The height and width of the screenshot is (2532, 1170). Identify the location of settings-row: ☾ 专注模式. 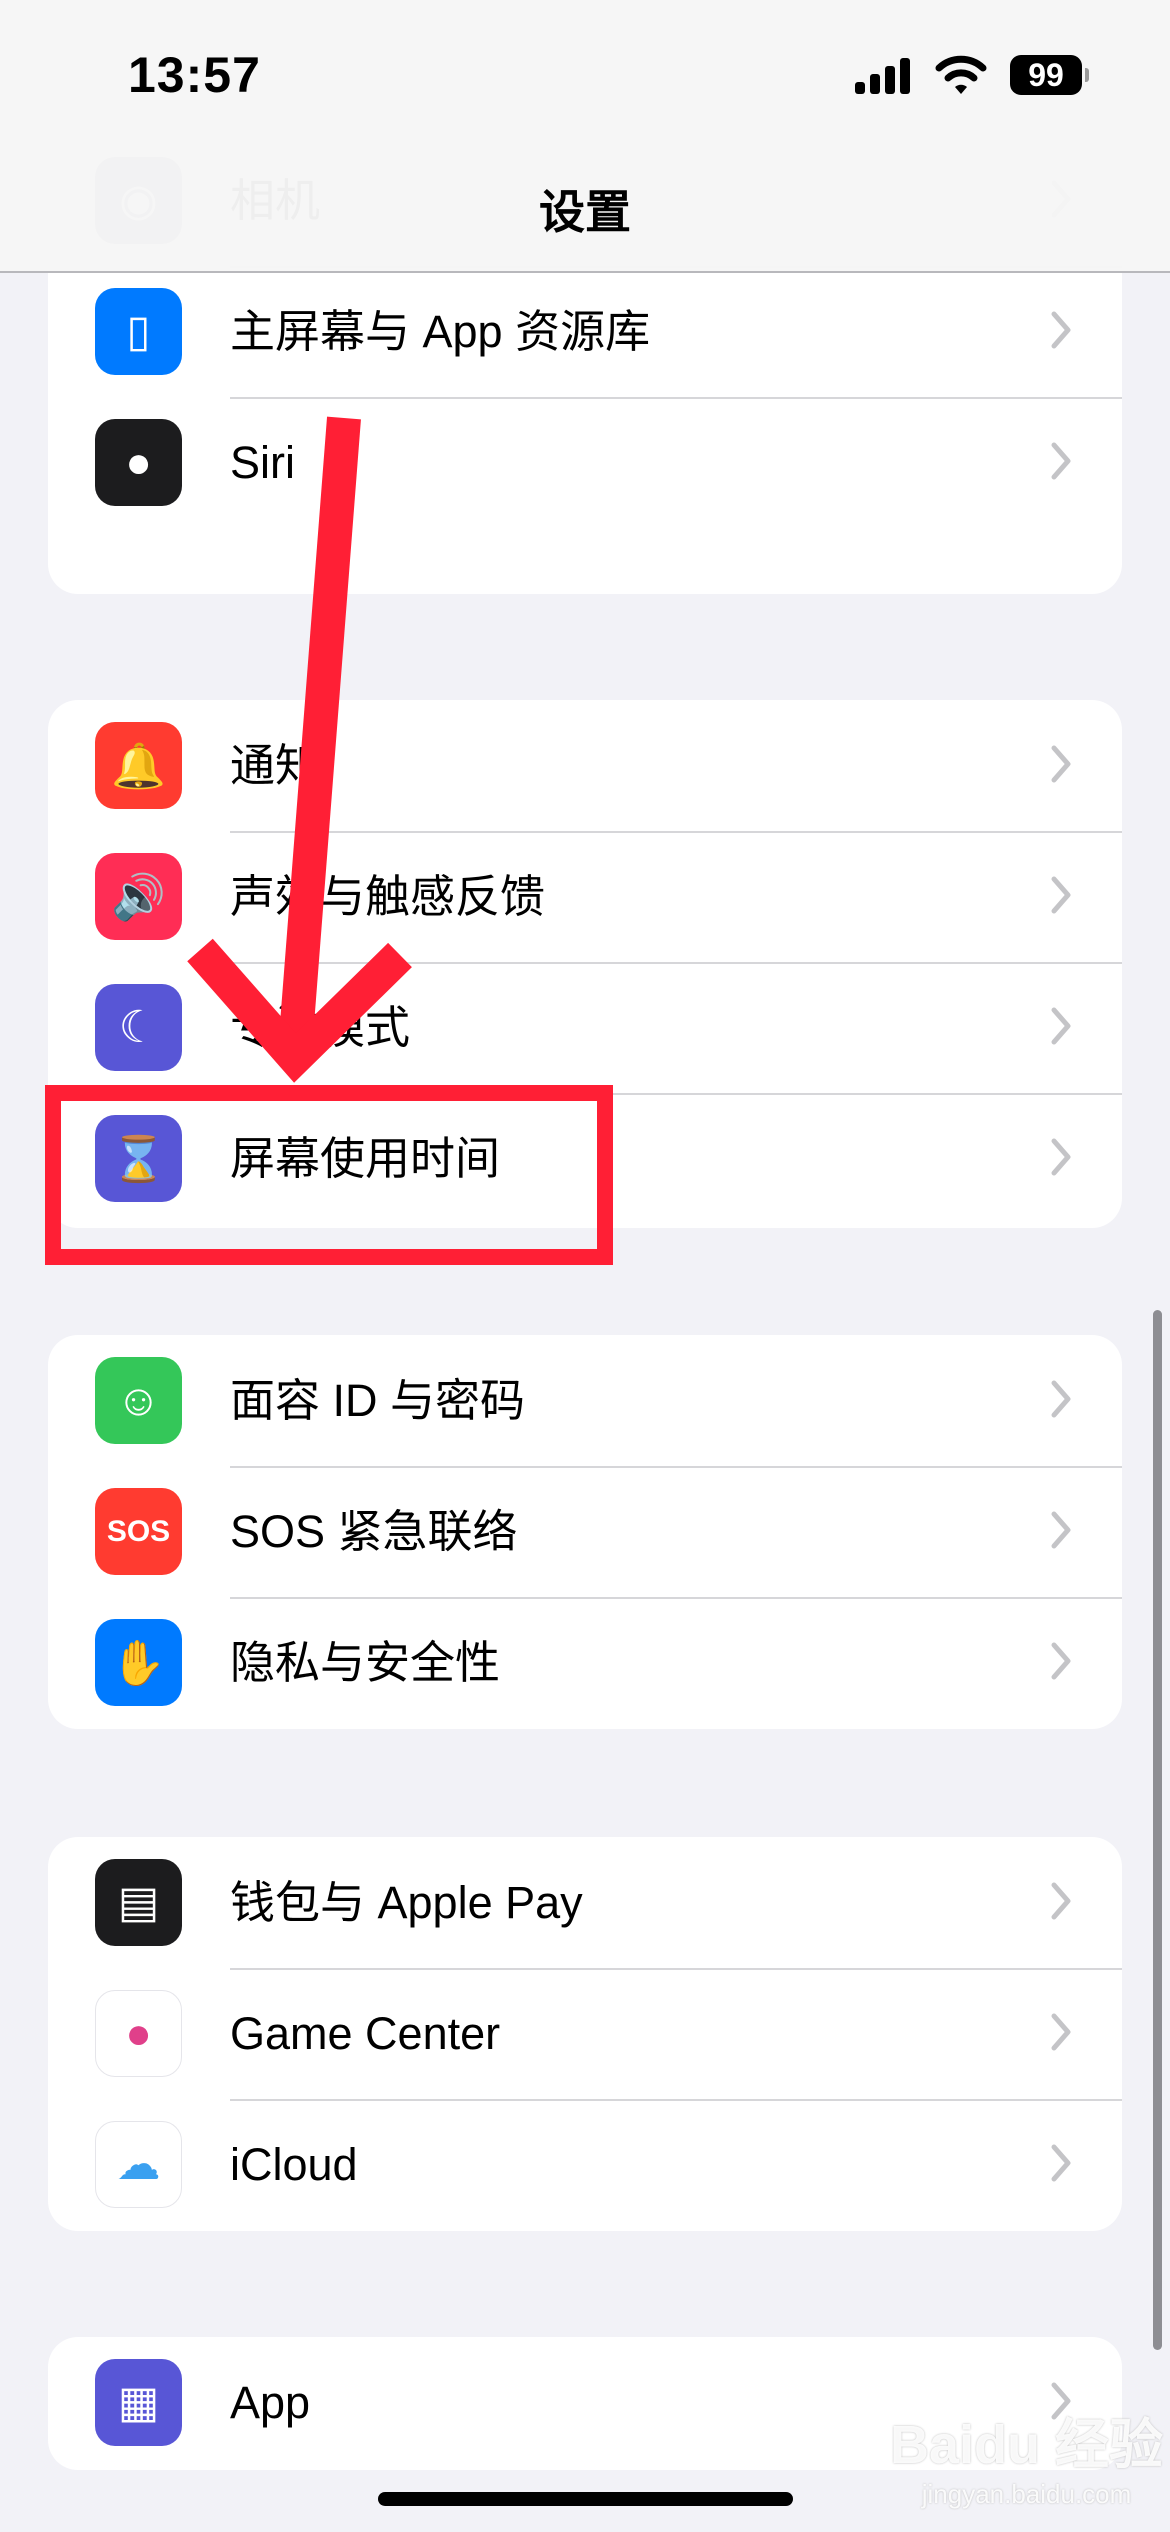
(585, 1027).